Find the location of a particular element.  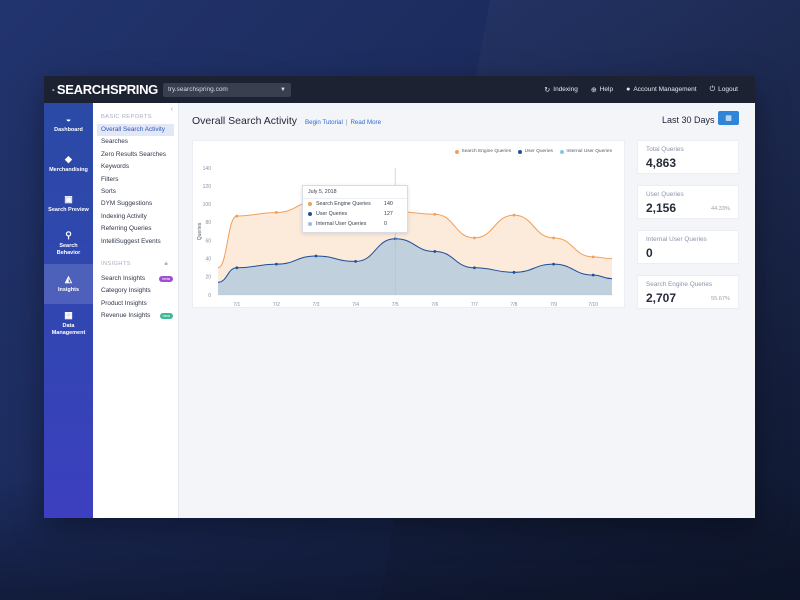

legend-item: User Queries is located at coordinates (535, 151).